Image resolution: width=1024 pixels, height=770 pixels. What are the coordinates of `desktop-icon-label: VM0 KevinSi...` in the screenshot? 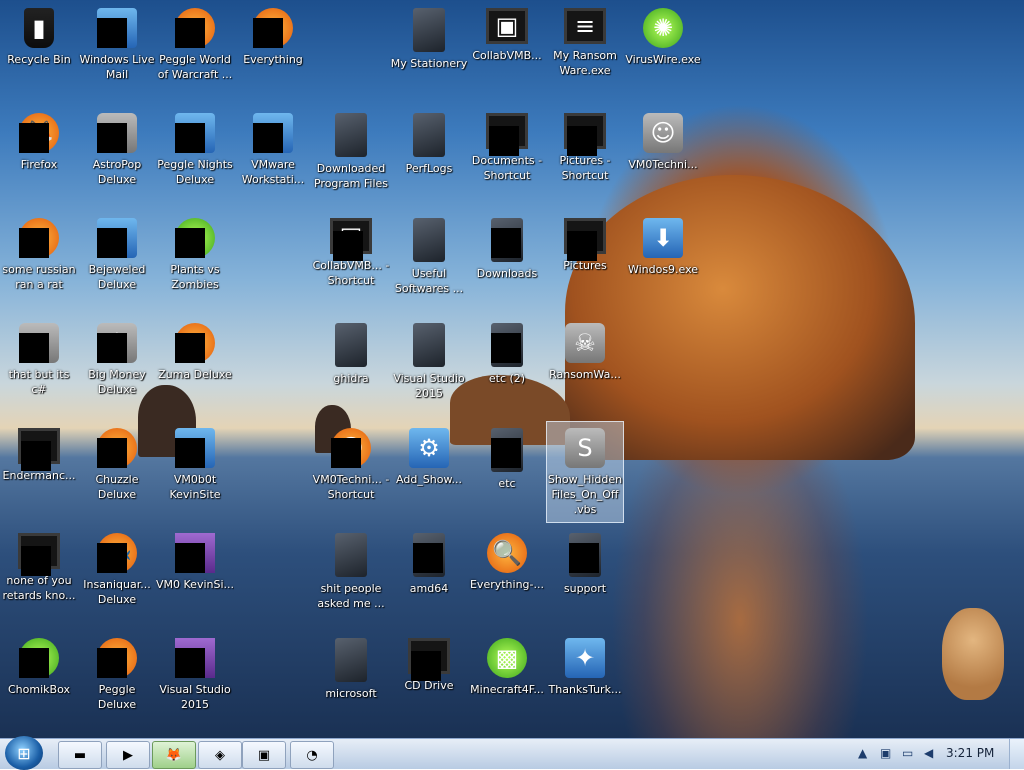 It's located at (195, 584).